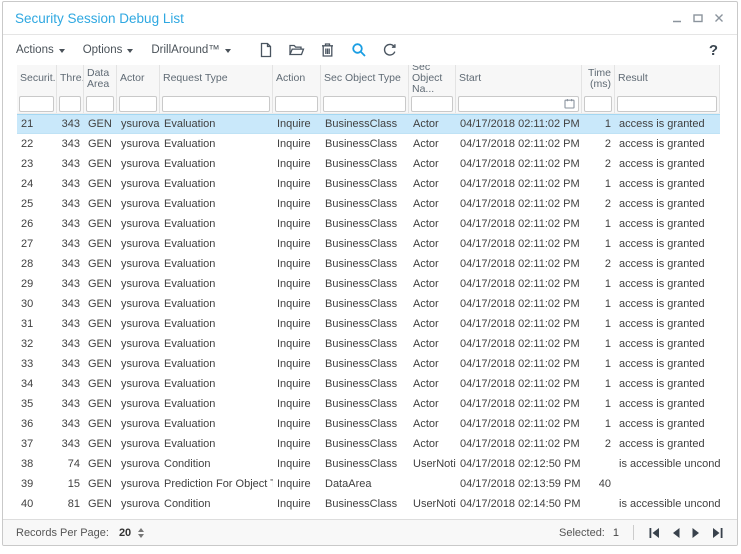 The width and height of the screenshot is (741, 554). I want to click on column-header-action: Action, so click(296, 78).